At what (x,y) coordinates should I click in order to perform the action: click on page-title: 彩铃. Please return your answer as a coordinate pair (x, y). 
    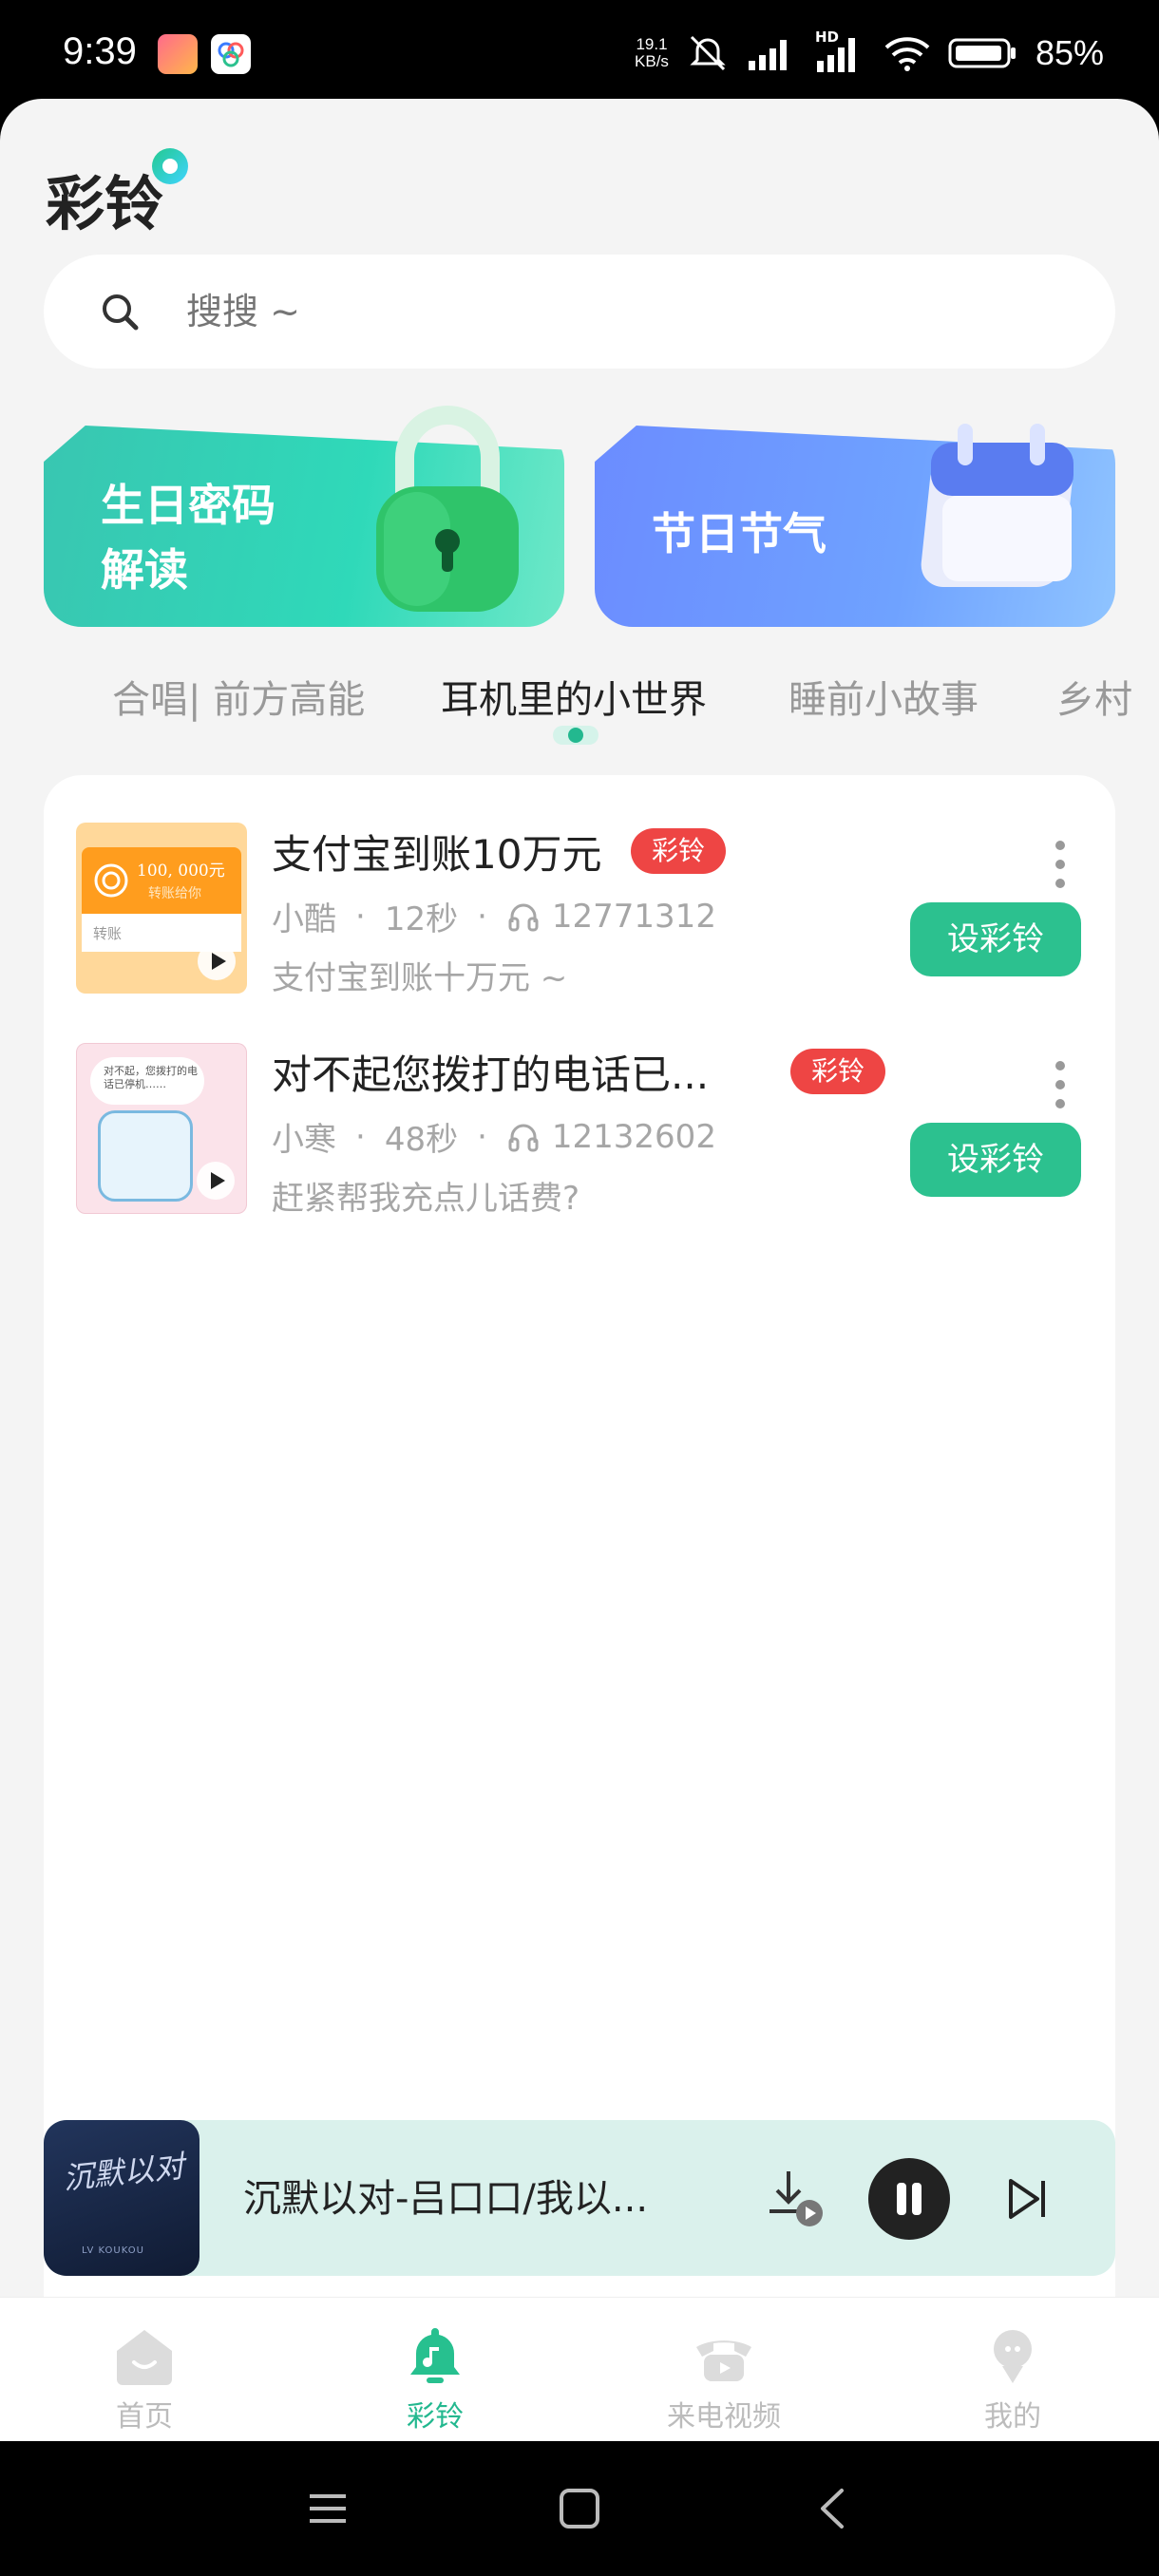
    Looking at the image, I should click on (105, 203).